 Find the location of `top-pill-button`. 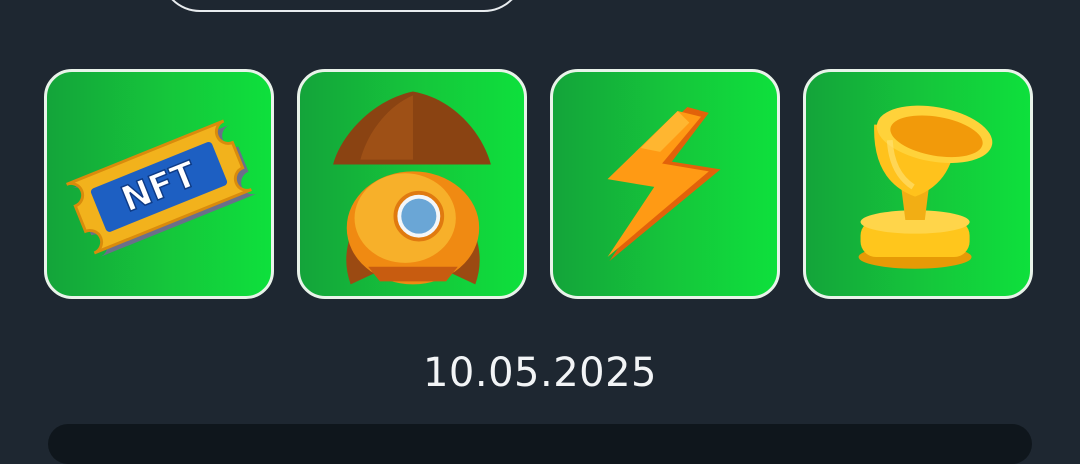

top-pill-button is located at coordinates (342, 6).